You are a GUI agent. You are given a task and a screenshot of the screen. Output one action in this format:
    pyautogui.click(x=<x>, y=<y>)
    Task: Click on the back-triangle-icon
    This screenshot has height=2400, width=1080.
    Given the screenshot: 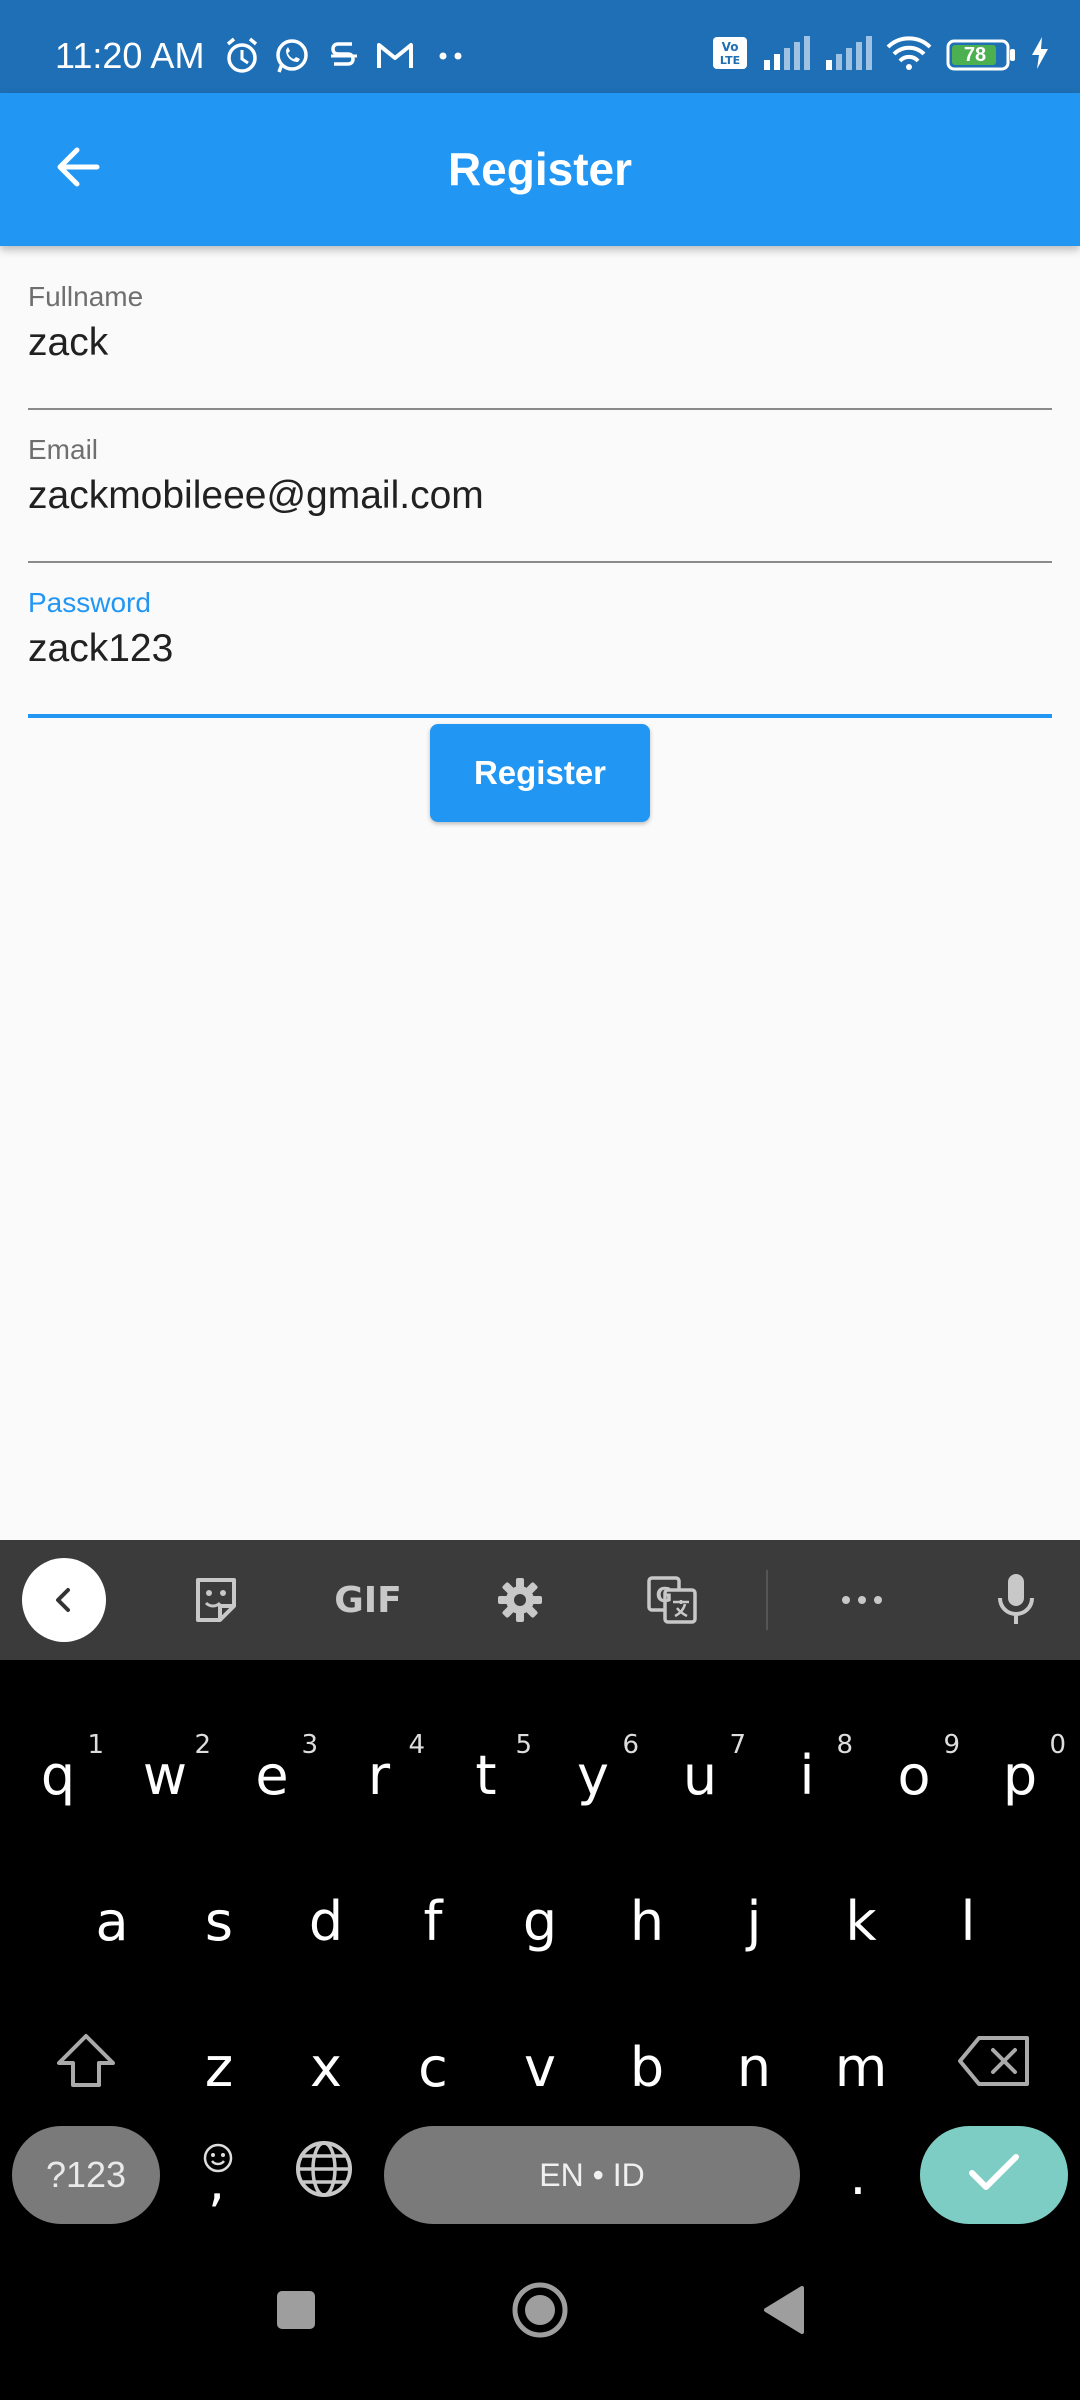 What is the action you would take?
    pyautogui.click(x=784, y=2310)
    